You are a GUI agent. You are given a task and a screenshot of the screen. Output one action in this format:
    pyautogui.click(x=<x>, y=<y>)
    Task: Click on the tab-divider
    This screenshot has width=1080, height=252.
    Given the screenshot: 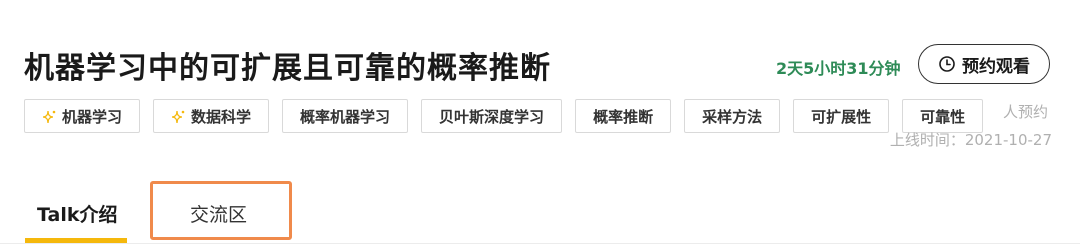 What is the action you would take?
    pyautogui.click(x=540, y=243)
    